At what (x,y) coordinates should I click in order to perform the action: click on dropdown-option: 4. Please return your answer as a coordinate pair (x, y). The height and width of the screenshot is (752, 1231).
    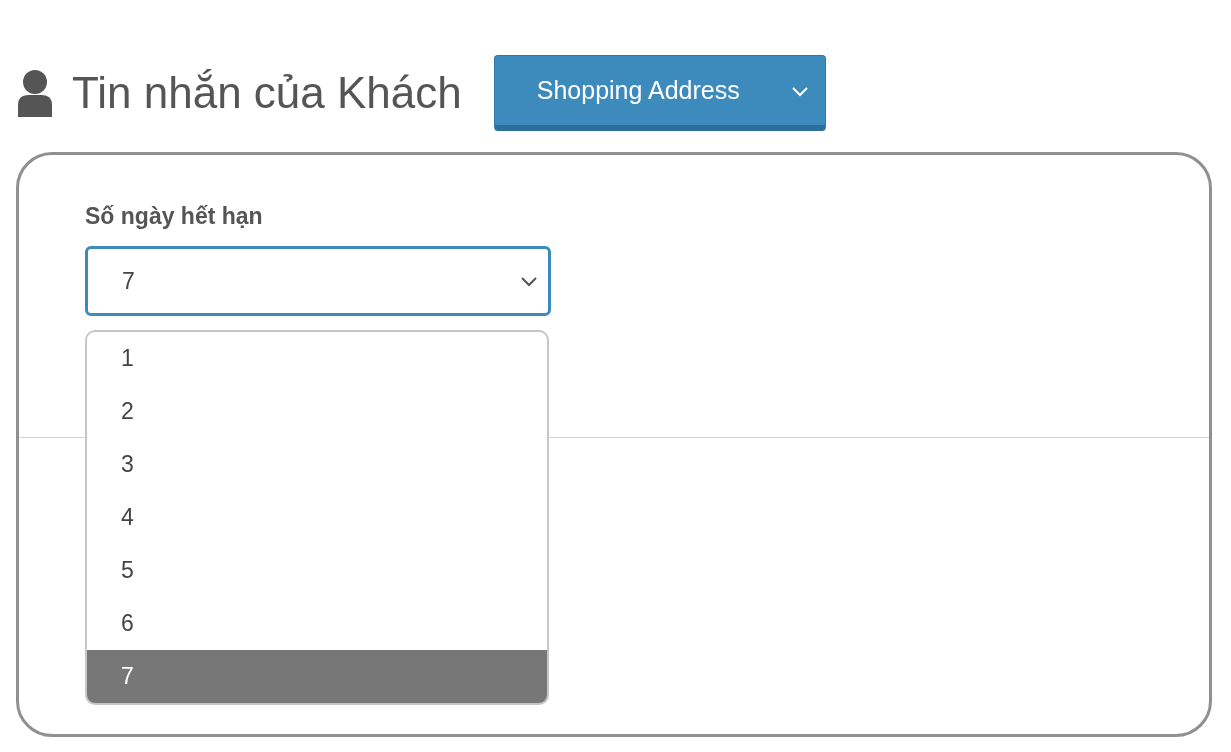
    Looking at the image, I should click on (317, 517).